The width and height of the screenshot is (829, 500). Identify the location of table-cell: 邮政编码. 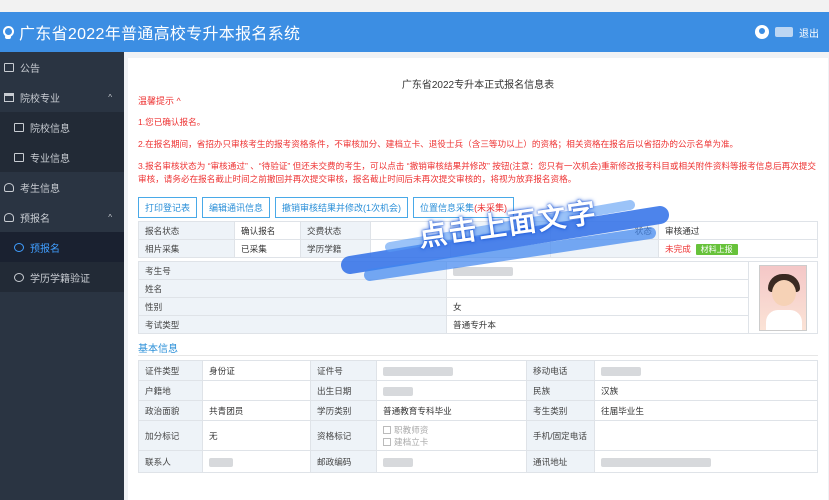
(343, 461).